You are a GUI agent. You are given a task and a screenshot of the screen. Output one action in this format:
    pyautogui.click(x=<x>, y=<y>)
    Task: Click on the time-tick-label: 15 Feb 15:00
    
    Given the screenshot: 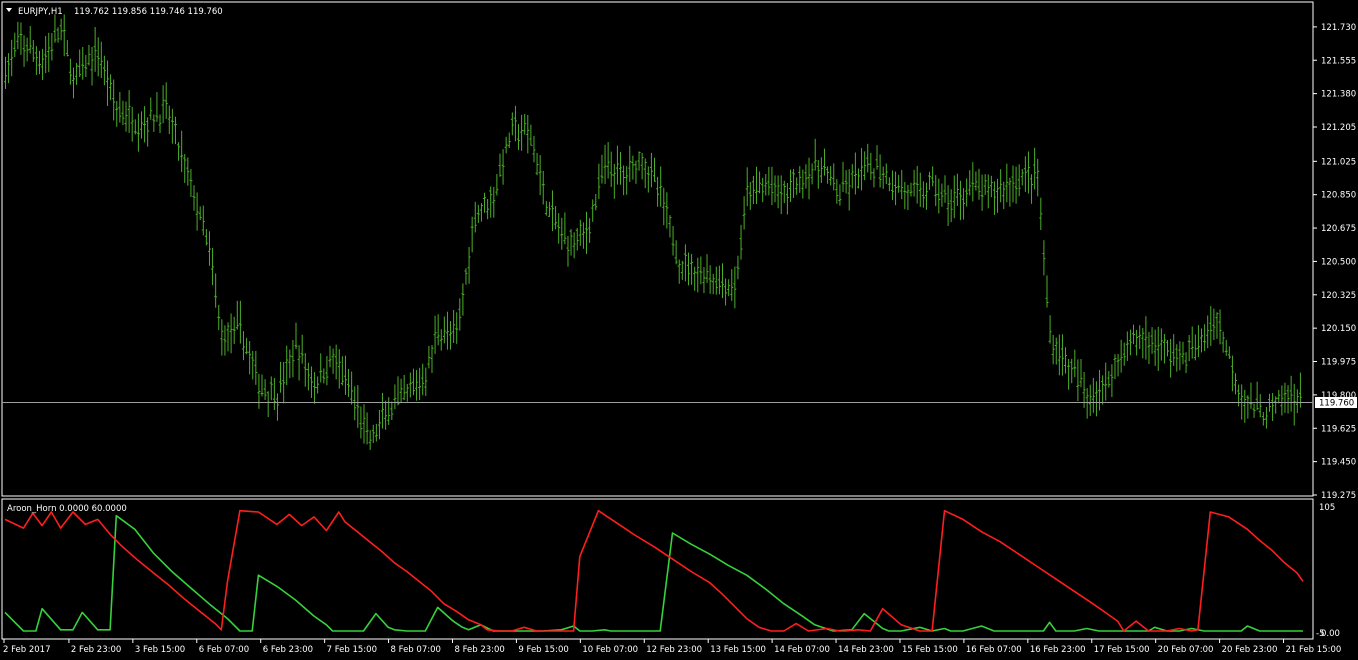 What is the action you would take?
    pyautogui.click(x=930, y=650)
    